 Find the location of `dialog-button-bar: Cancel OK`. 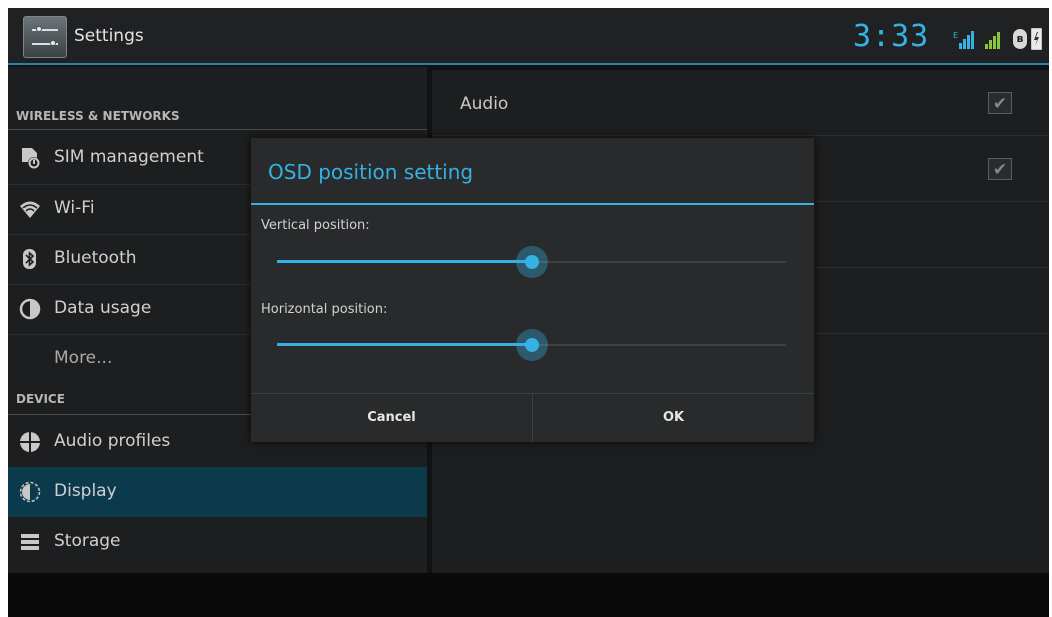

dialog-button-bar: Cancel OK is located at coordinates (532, 417).